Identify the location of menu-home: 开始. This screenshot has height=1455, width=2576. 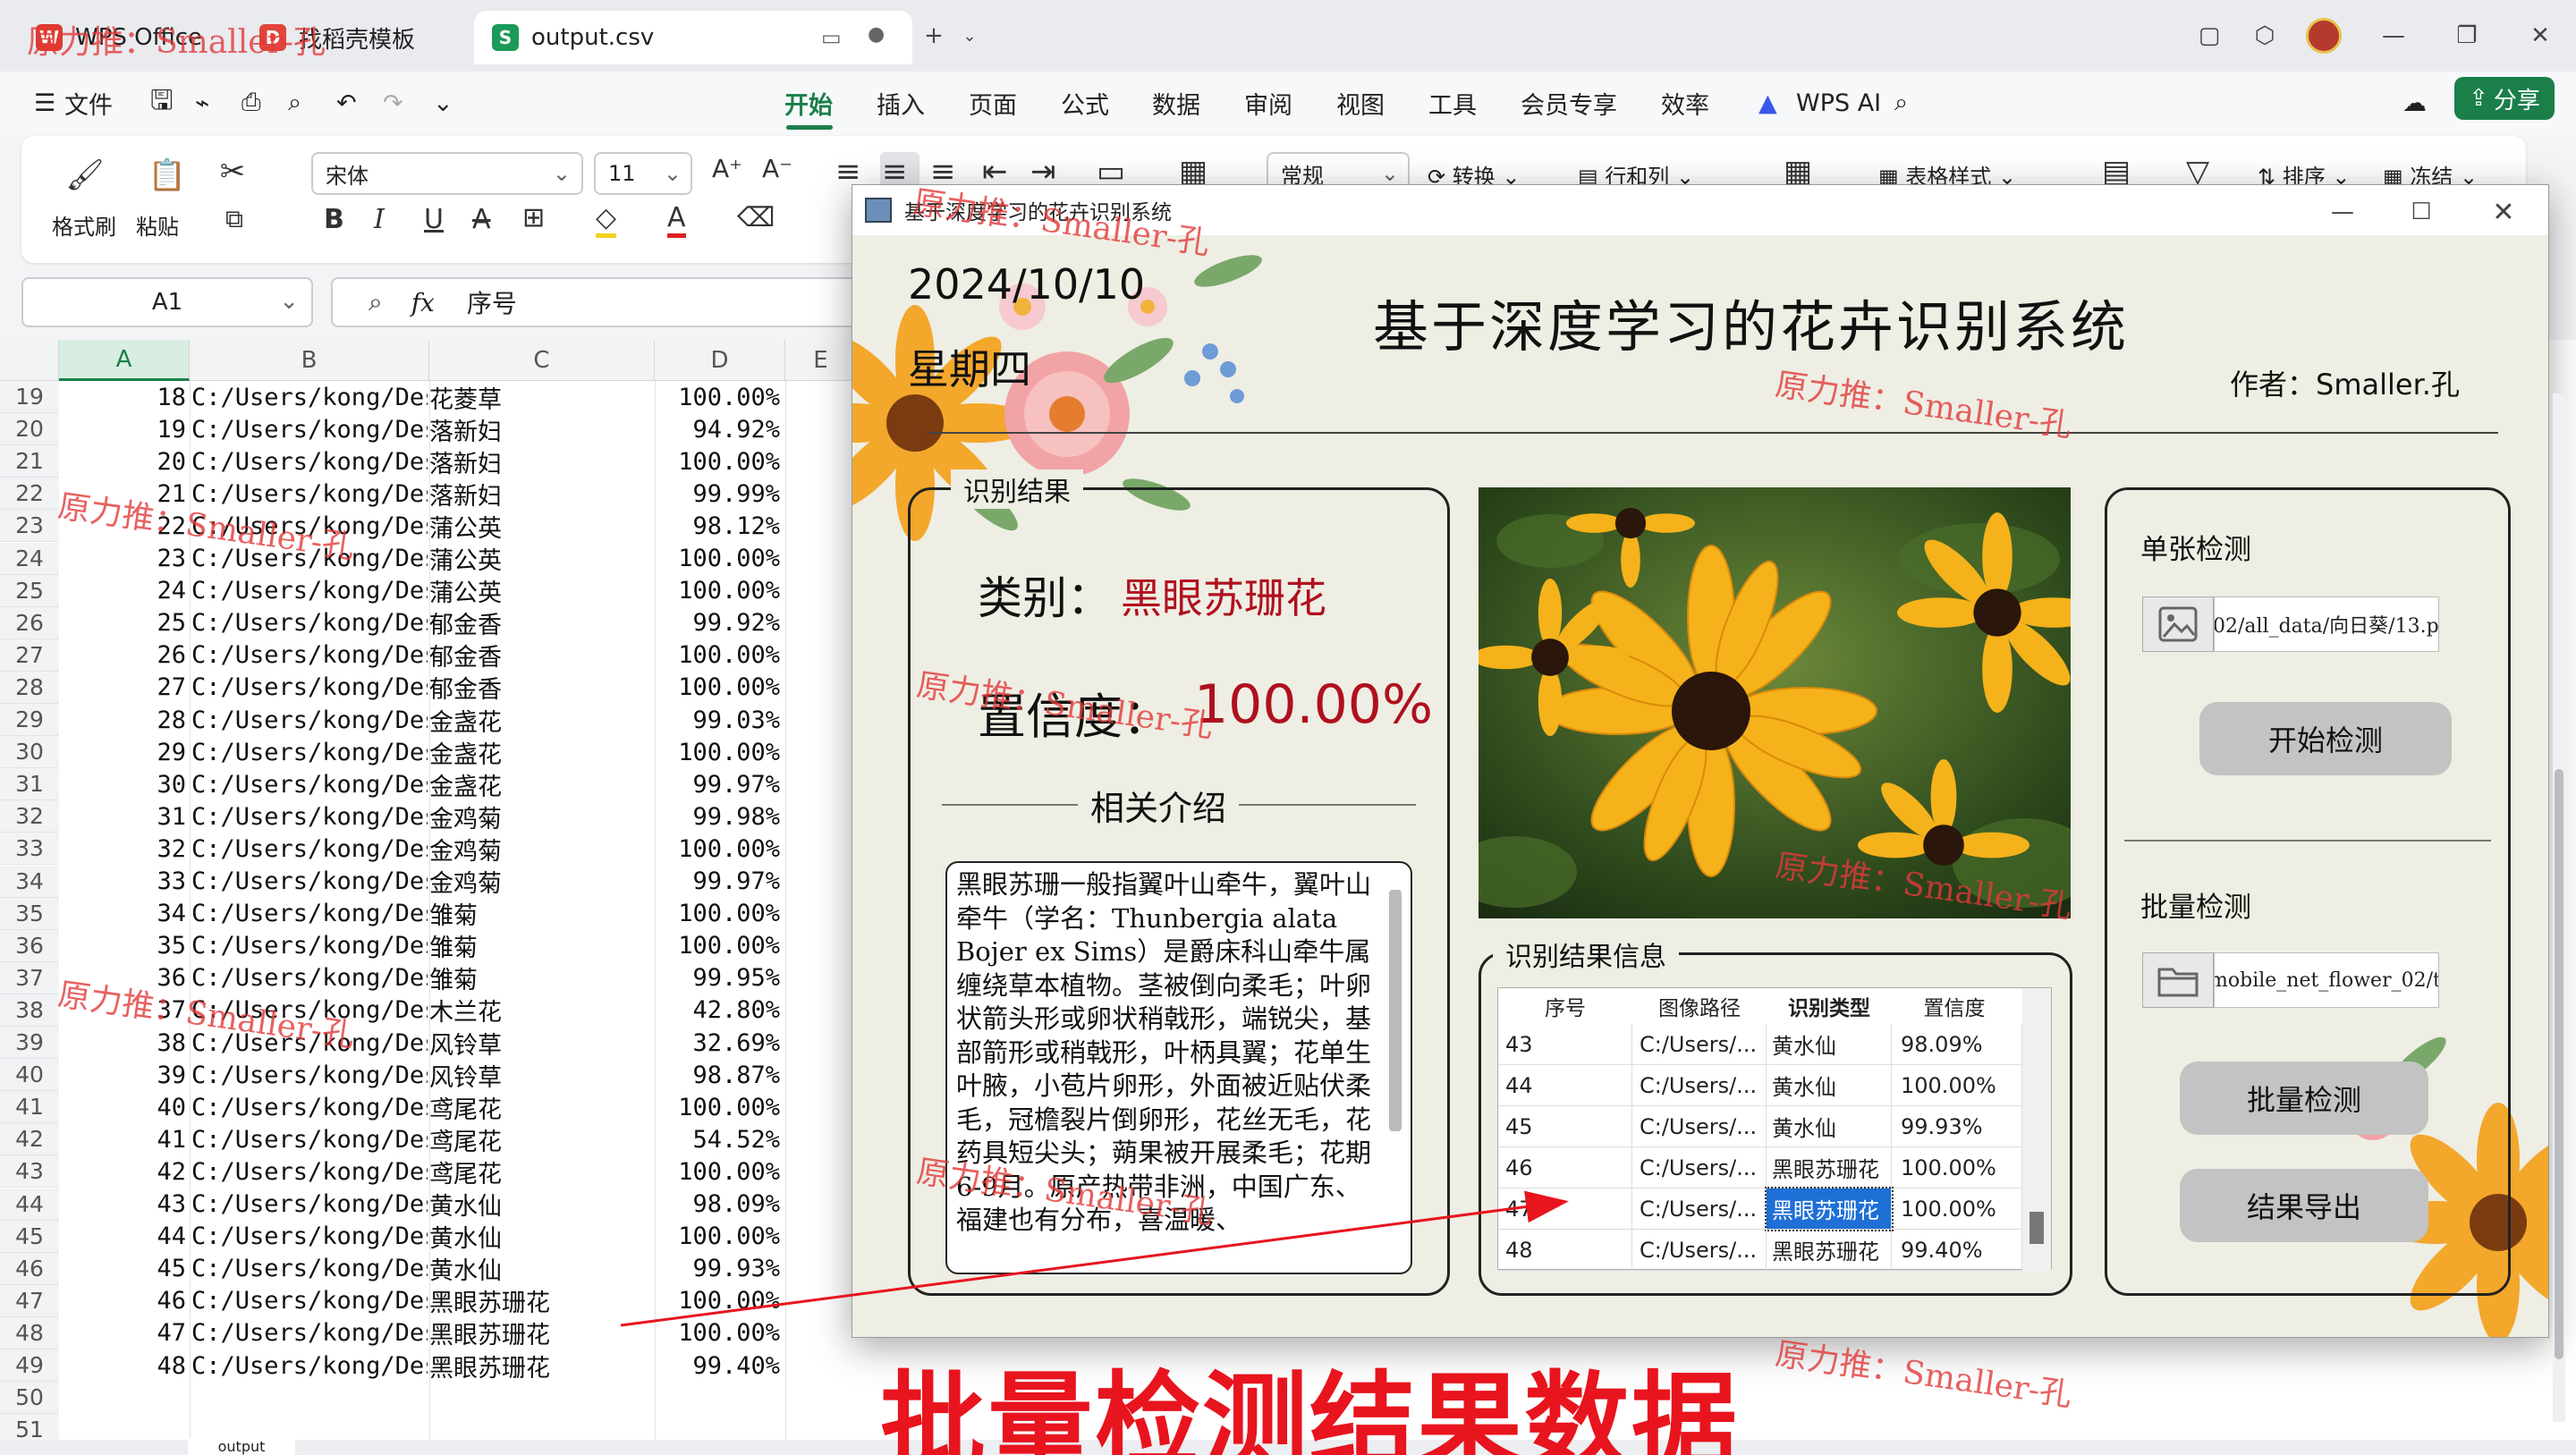
(808, 103).